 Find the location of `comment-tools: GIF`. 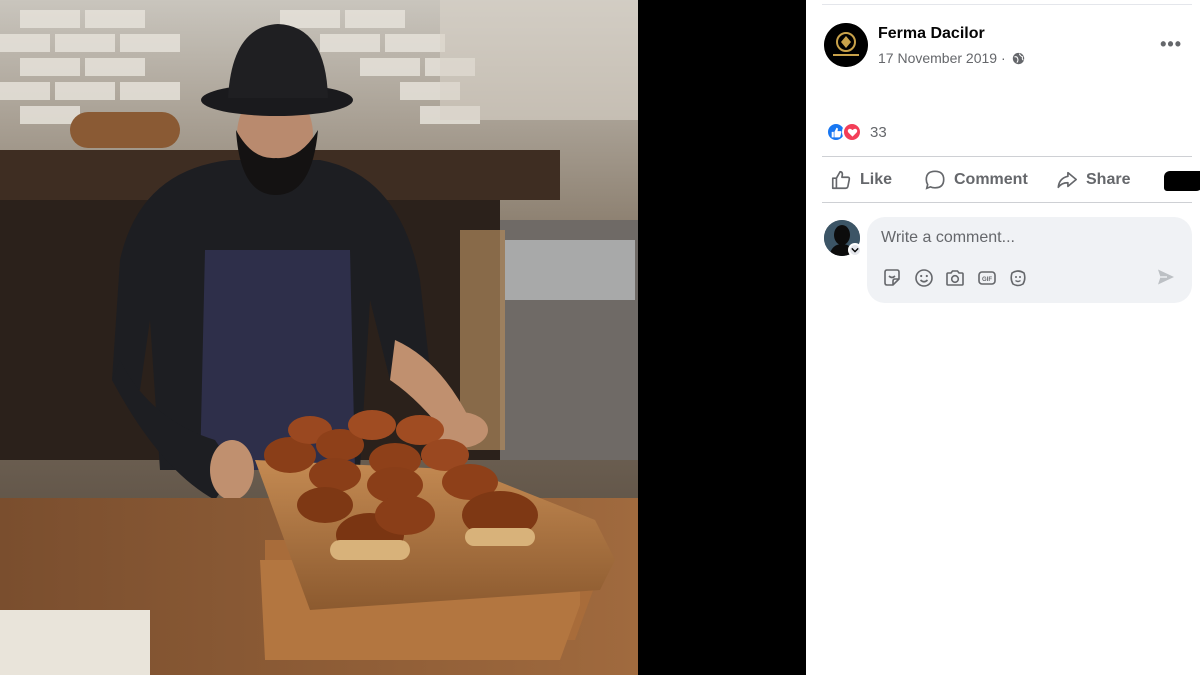

comment-tools: GIF is located at coordinates (960, 278).